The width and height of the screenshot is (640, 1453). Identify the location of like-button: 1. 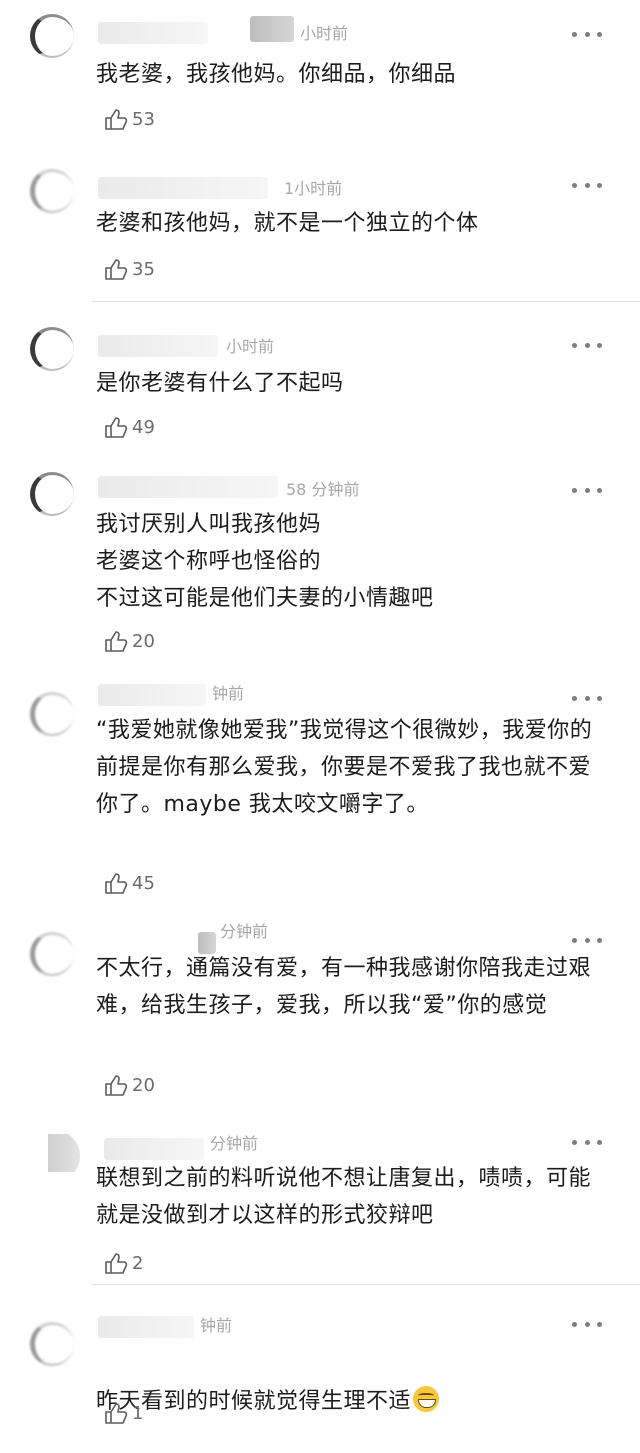
(123, 1413).